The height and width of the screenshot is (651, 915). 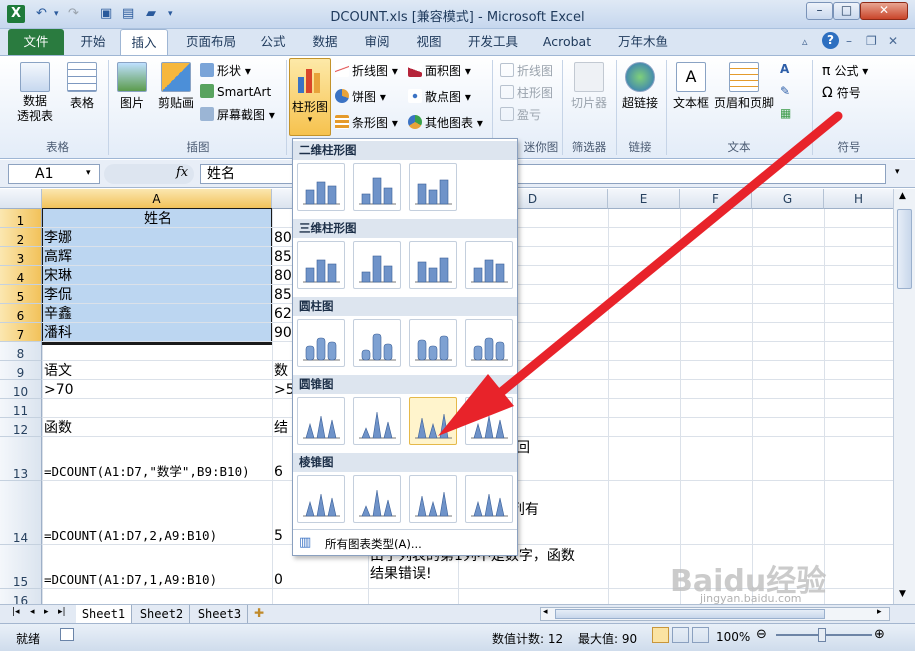 What do you see at coordinates (716, 199) in the screenshot?
I see `column-header-f: F` at bounding box center [716, 199].